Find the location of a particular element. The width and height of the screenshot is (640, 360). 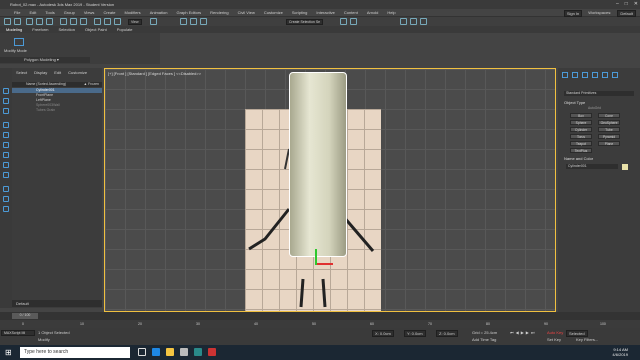

menu-file: File is located at coordinates (17, 12).